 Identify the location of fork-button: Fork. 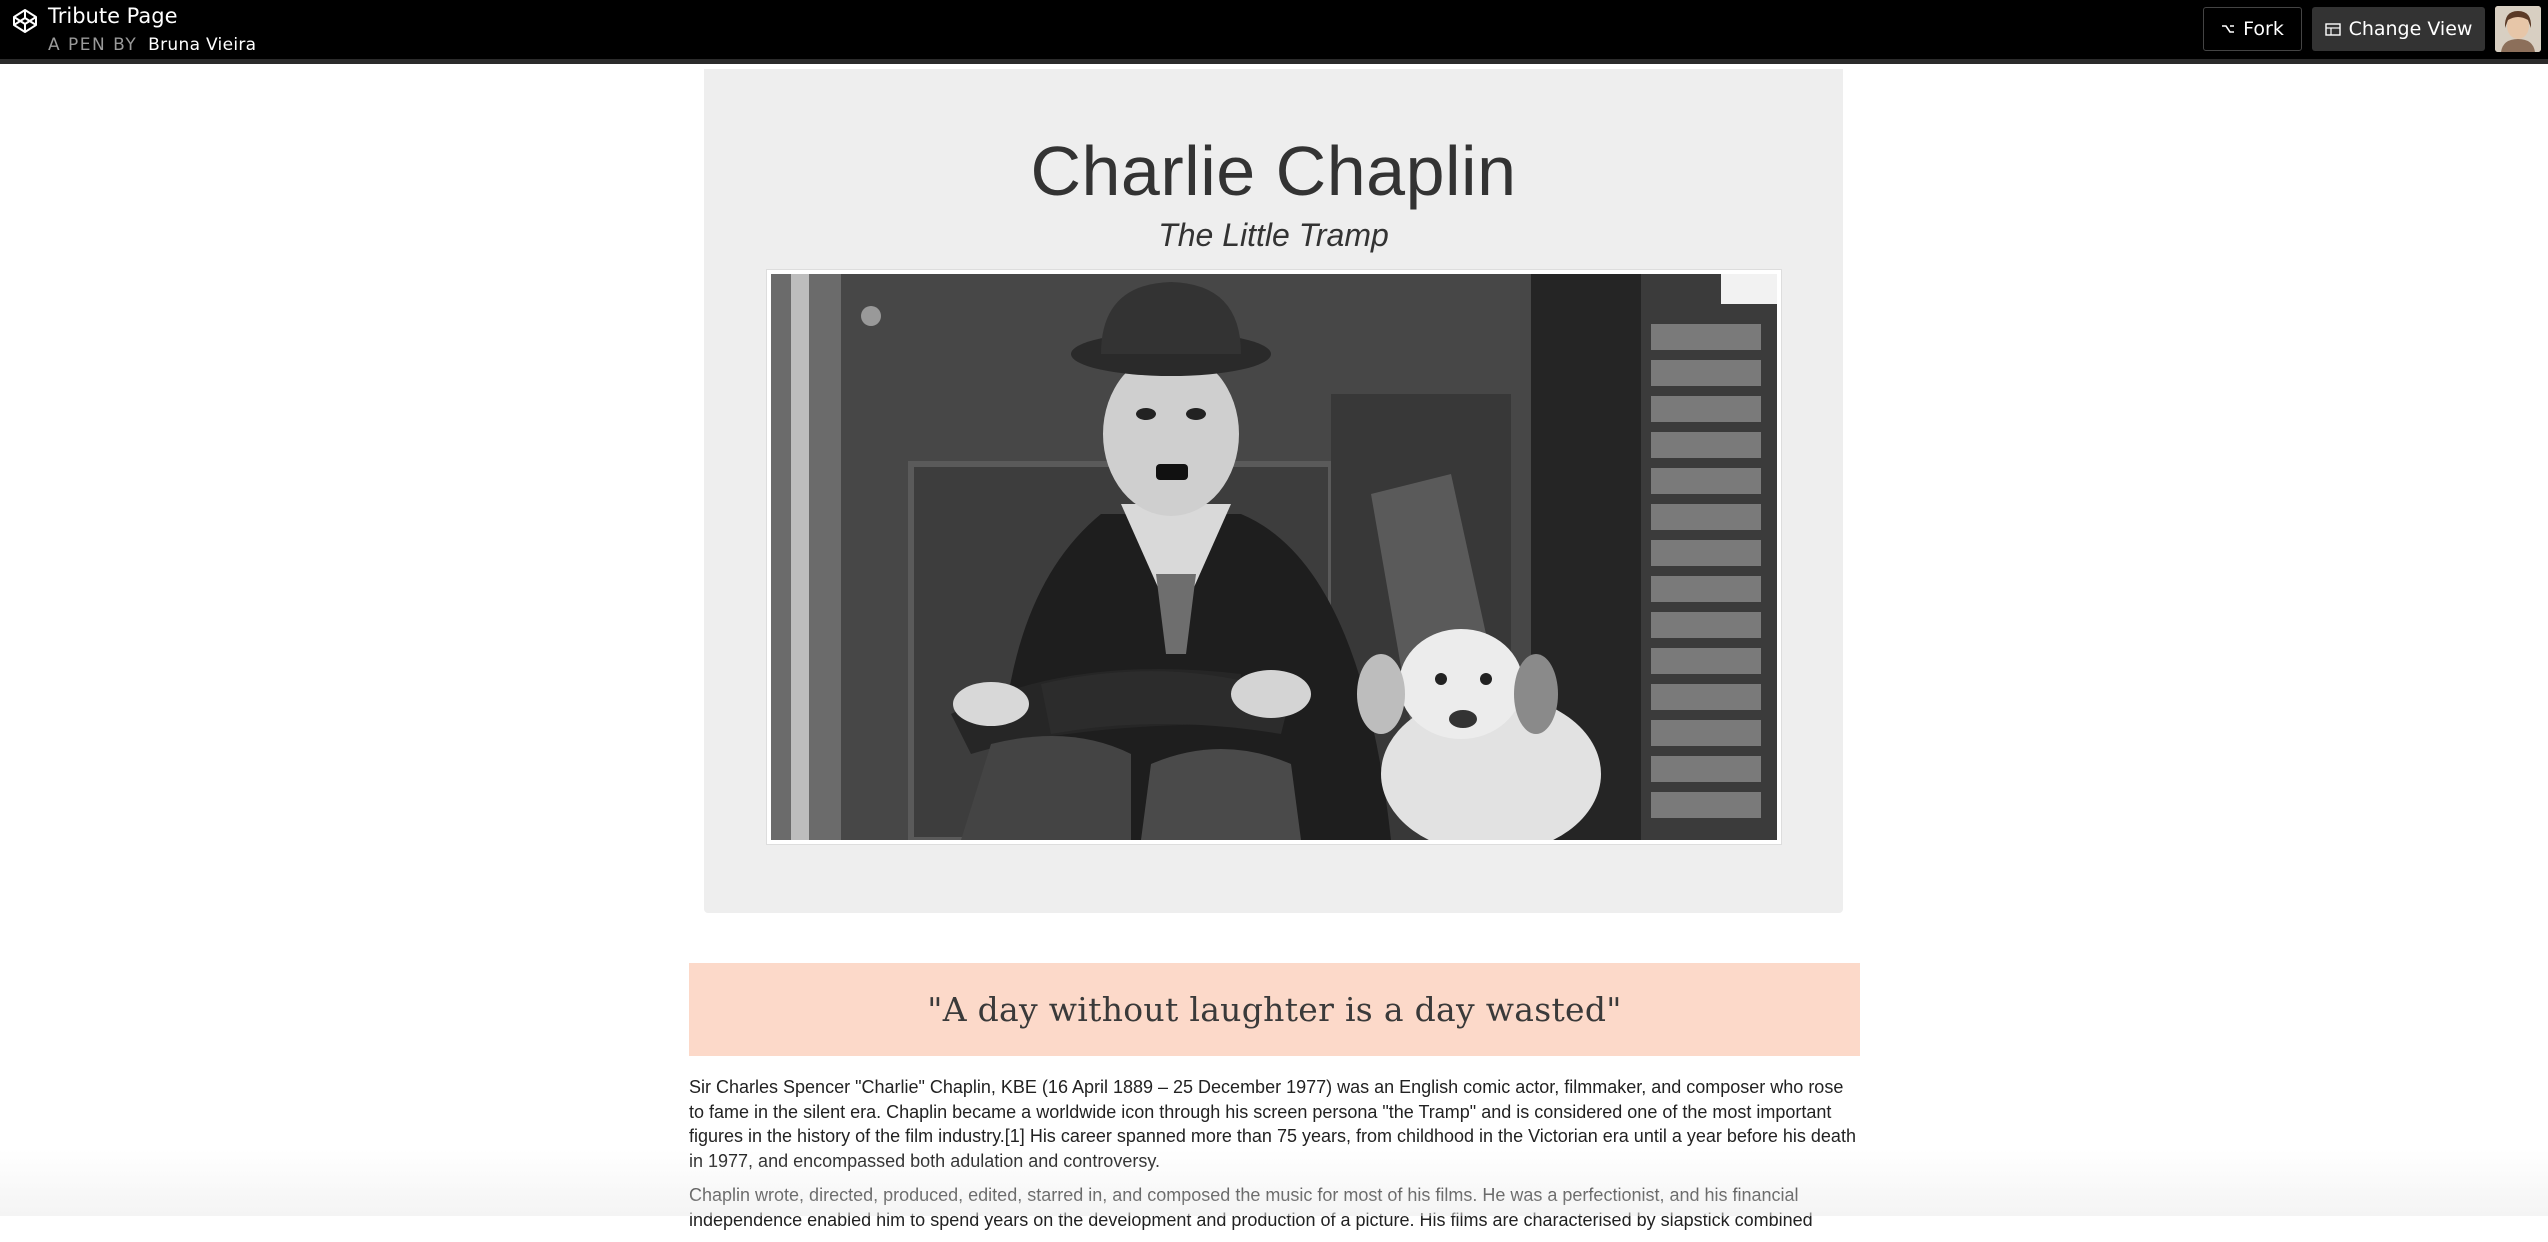
(2252, 29).